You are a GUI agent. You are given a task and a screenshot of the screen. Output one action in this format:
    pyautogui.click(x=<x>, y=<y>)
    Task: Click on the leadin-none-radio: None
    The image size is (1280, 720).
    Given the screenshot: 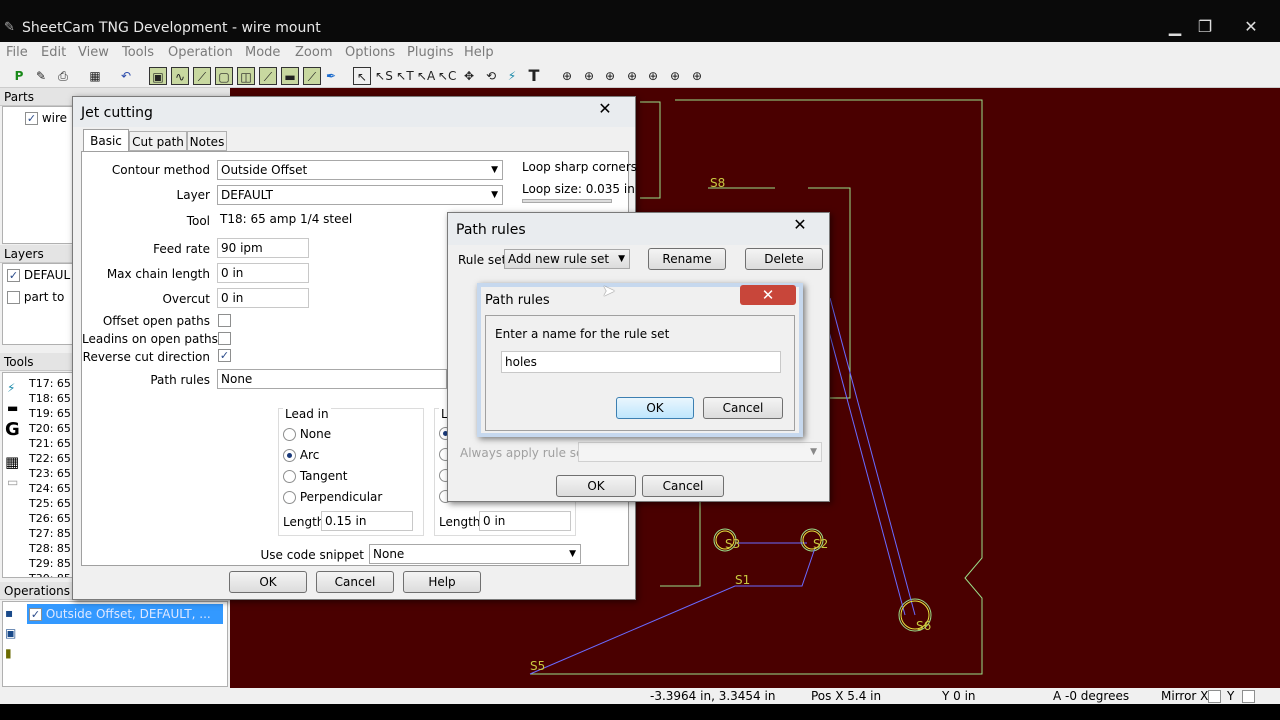 What is the action you would take?
    pyautogui.click(x=307, y=434)
    